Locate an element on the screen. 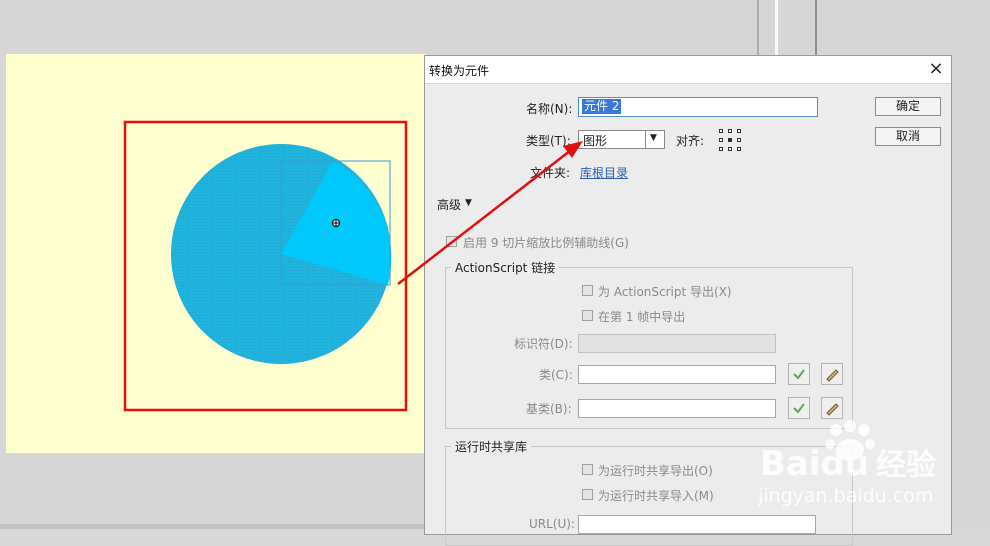 The height and width of the screenshot is (546, 990). watermark-brand-cn: 经验 is located at coordinates (906, 465).